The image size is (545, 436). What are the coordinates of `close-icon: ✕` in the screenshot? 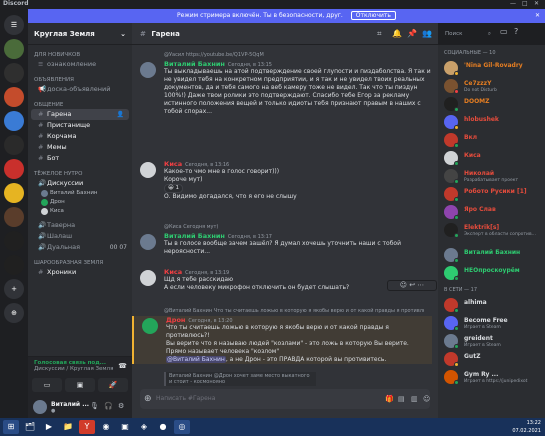 It's located at (537, 16).